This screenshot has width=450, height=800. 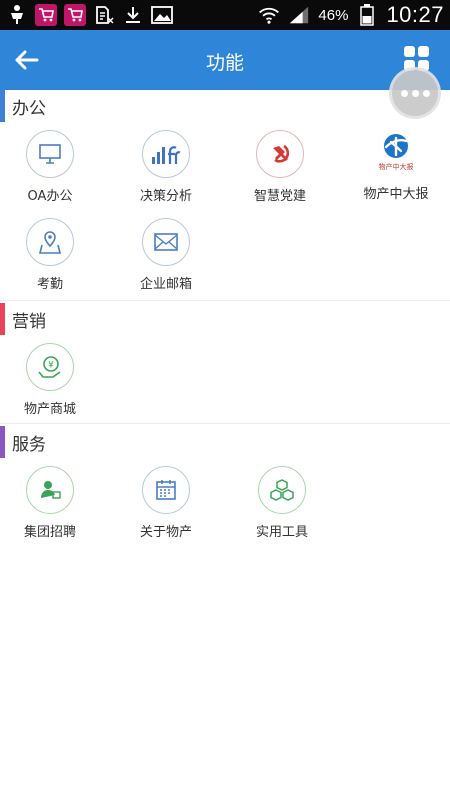 I want to click on item-newspaper: 物产中大报 物产中大报, so click(x=395, y=172).